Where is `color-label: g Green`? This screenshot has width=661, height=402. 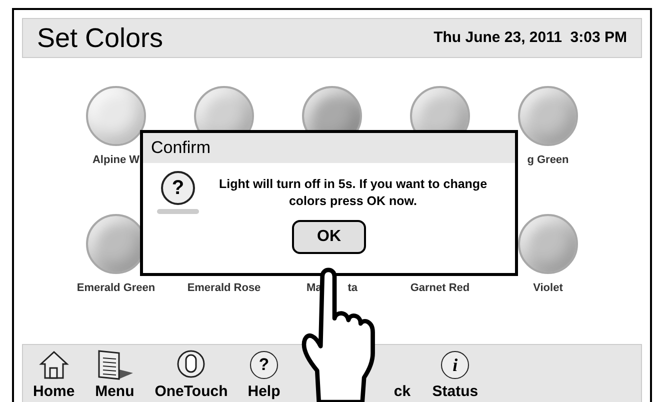
color-label: g Green is located at coordinates (548, 160).